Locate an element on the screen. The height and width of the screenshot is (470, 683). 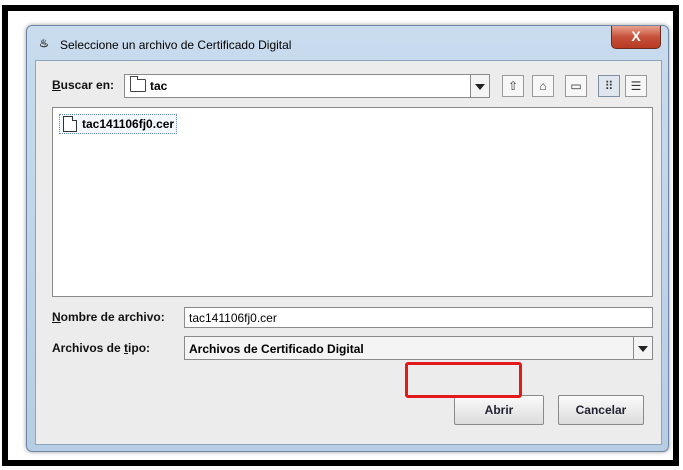
up-folder-icon: ⇧ is located at coordinates (513, 86).